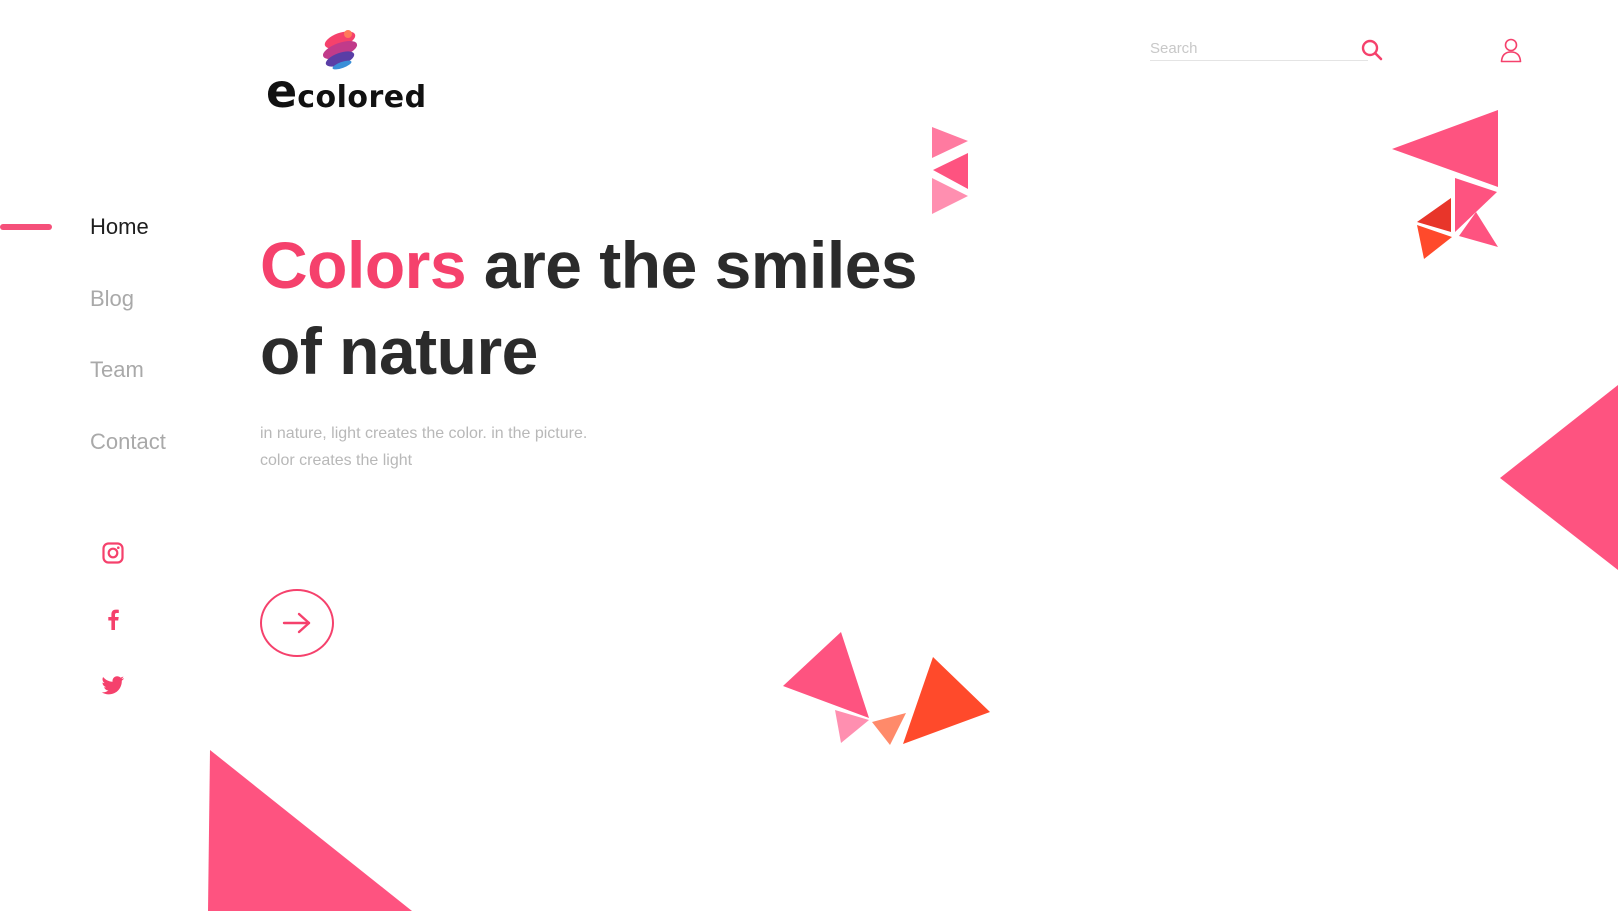 Image resolution: width=1618 pixels, height=911 pixels. I want to click on twitter-icon, so click(113, 686).